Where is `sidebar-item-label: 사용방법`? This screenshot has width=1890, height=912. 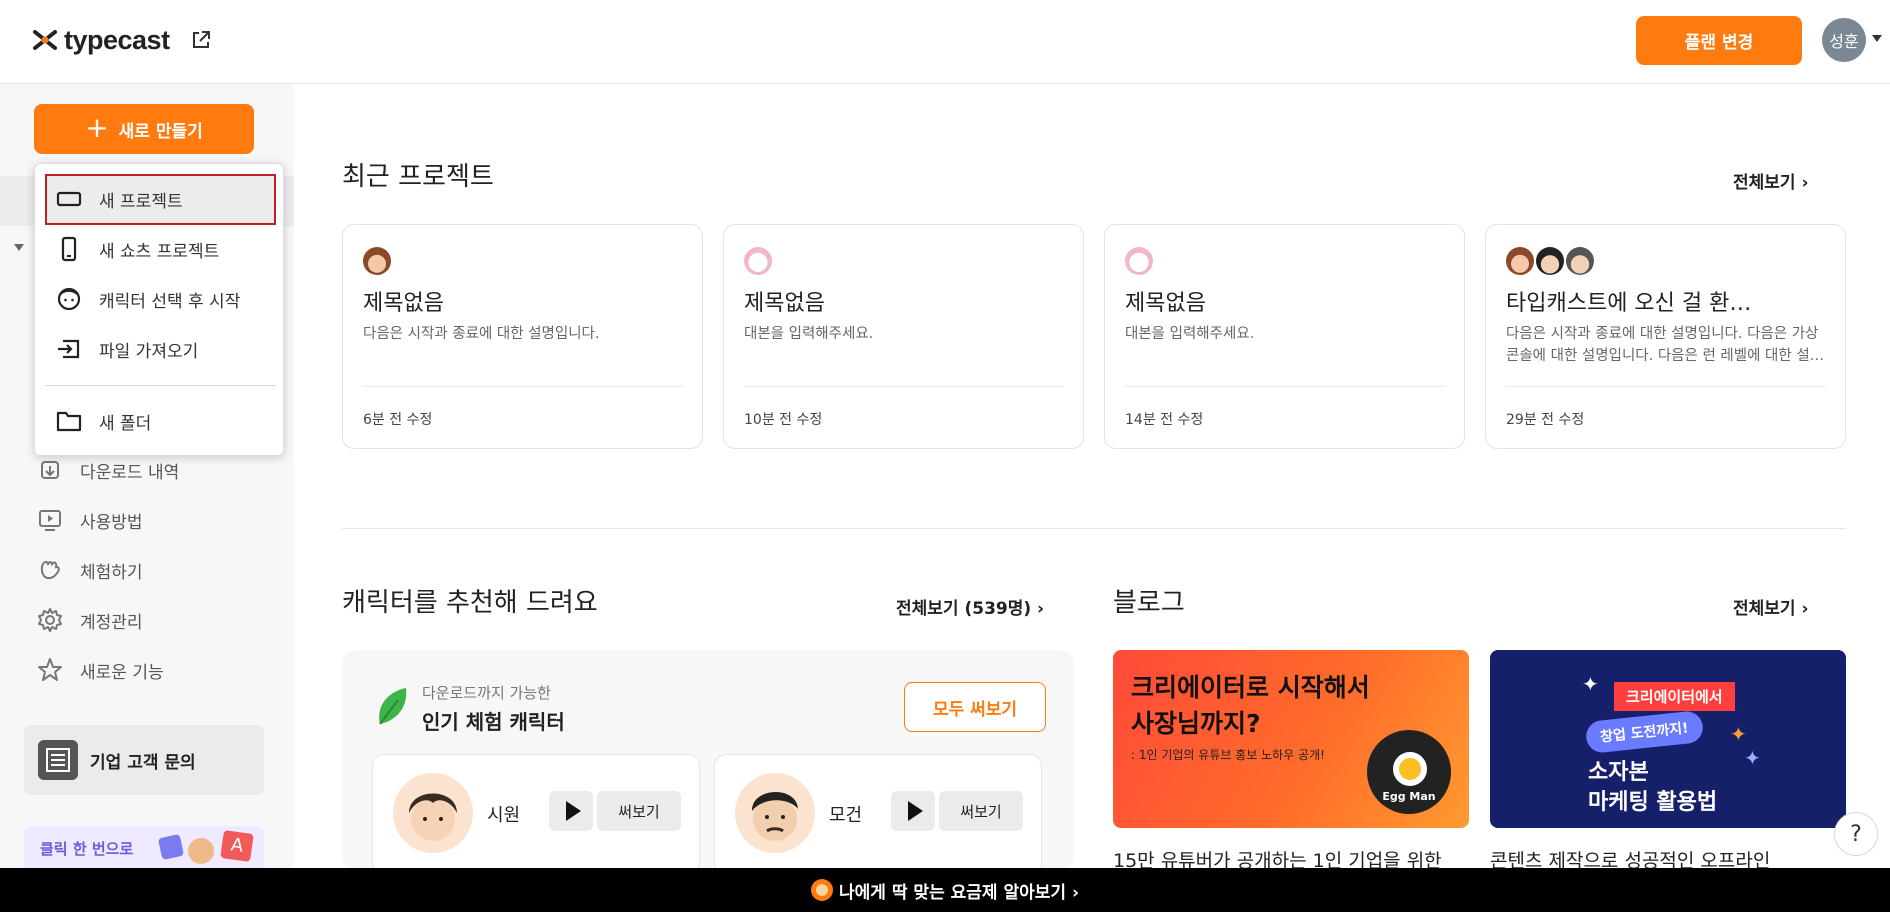 sidebar-item-label: 사용방법 is located at coordinates (111, 522).